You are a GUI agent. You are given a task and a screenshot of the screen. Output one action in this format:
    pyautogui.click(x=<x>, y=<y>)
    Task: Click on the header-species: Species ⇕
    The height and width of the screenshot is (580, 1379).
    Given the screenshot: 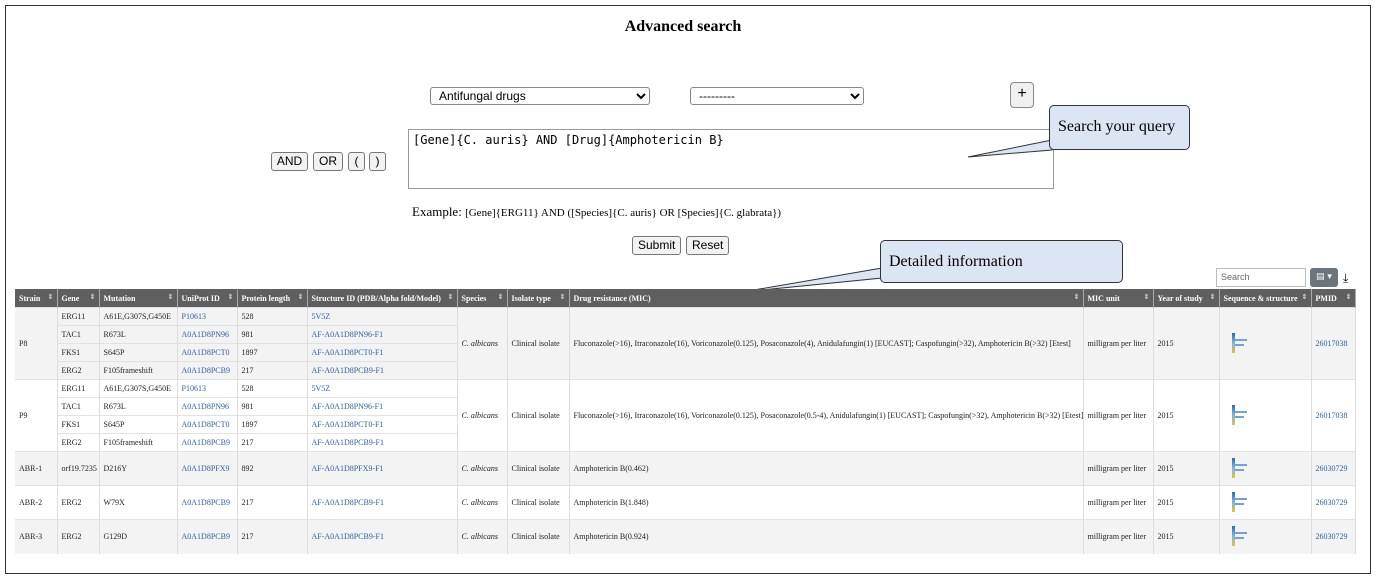 What is the action you would take?
    pyautogui.click(x=482, y=298)
    